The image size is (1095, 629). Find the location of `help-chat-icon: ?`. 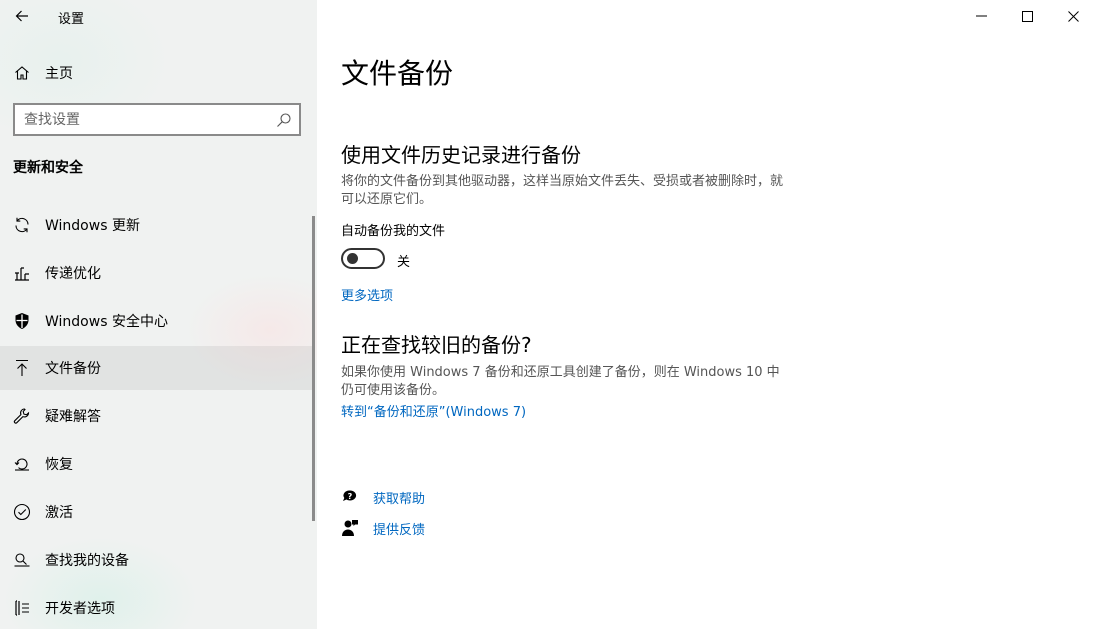

help-chat-icon: ? is located at coordinates (350, 497).